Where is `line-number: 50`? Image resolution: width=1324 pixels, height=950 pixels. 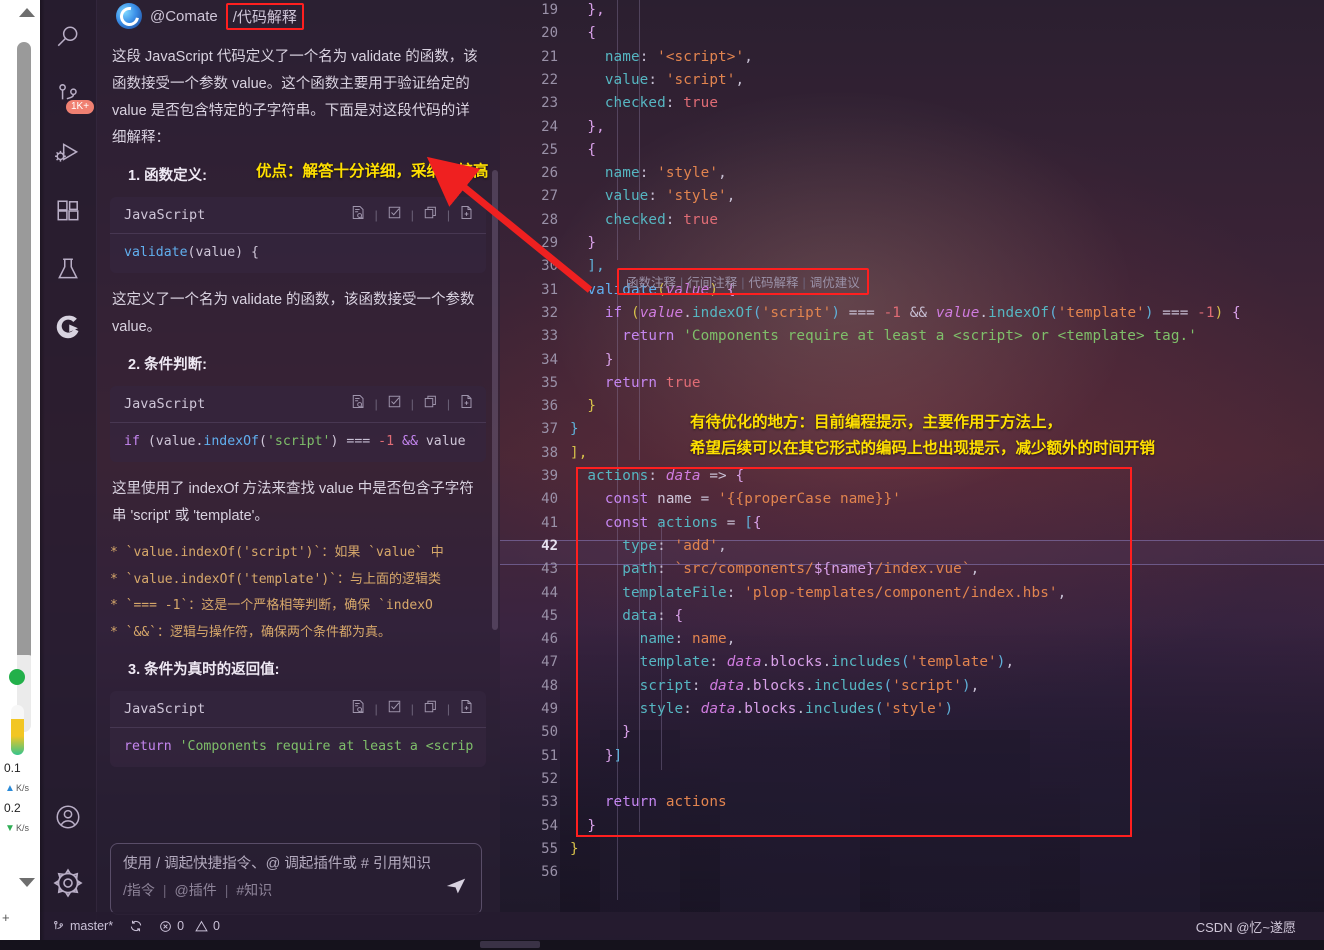
line-number: 50 is located at coordinates (549, 732).